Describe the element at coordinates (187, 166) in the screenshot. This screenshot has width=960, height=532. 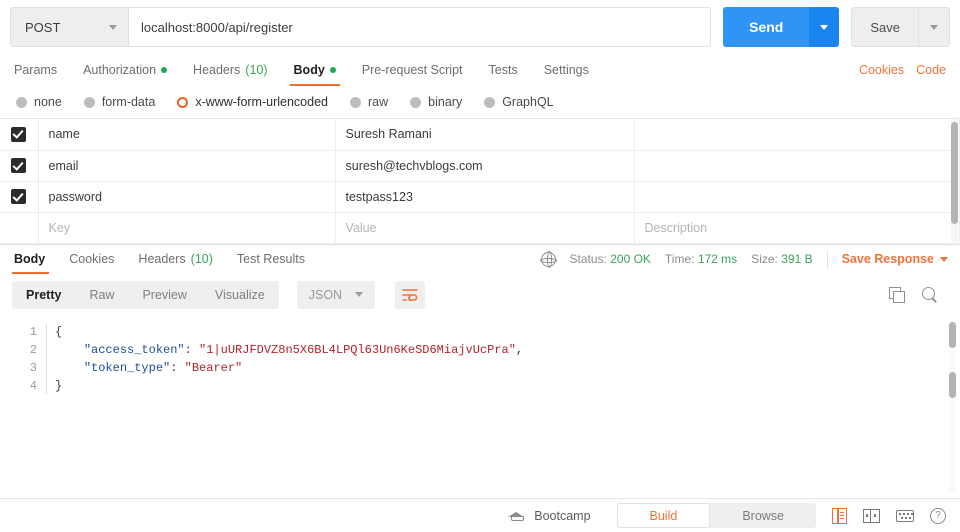
I see `row-key-cell: email` at that location.